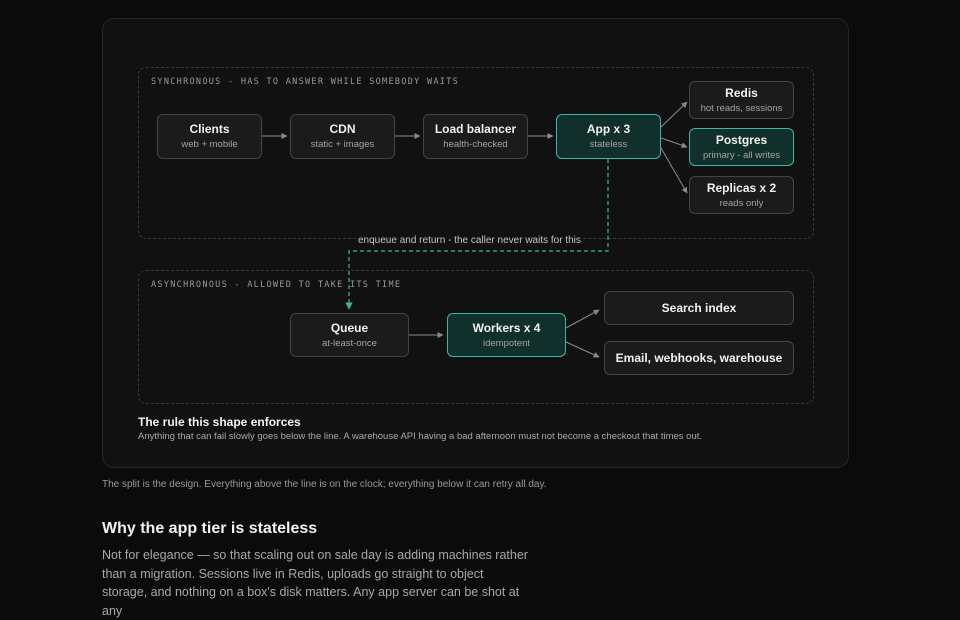 Image resolution: width=960 pixels, height=620 pixels. What do you see at coordinates (210, 528) in the screenshot?
I see `section-heading: Why the app tier is stateless` at bounding box center [210, 528].